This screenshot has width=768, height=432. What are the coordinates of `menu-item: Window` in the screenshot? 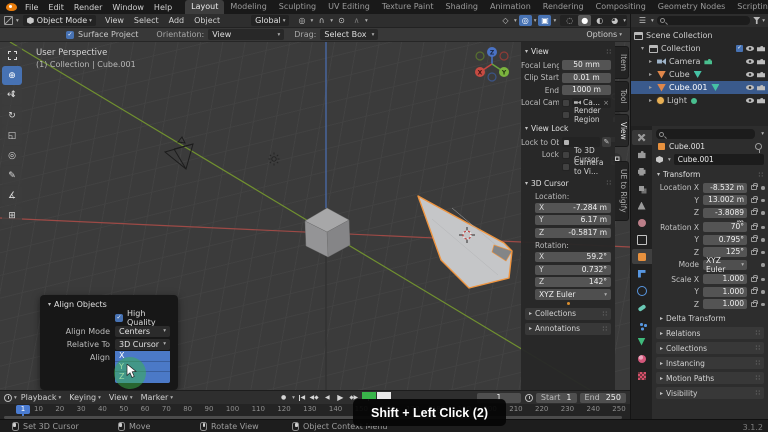 It's located at (128, 7).